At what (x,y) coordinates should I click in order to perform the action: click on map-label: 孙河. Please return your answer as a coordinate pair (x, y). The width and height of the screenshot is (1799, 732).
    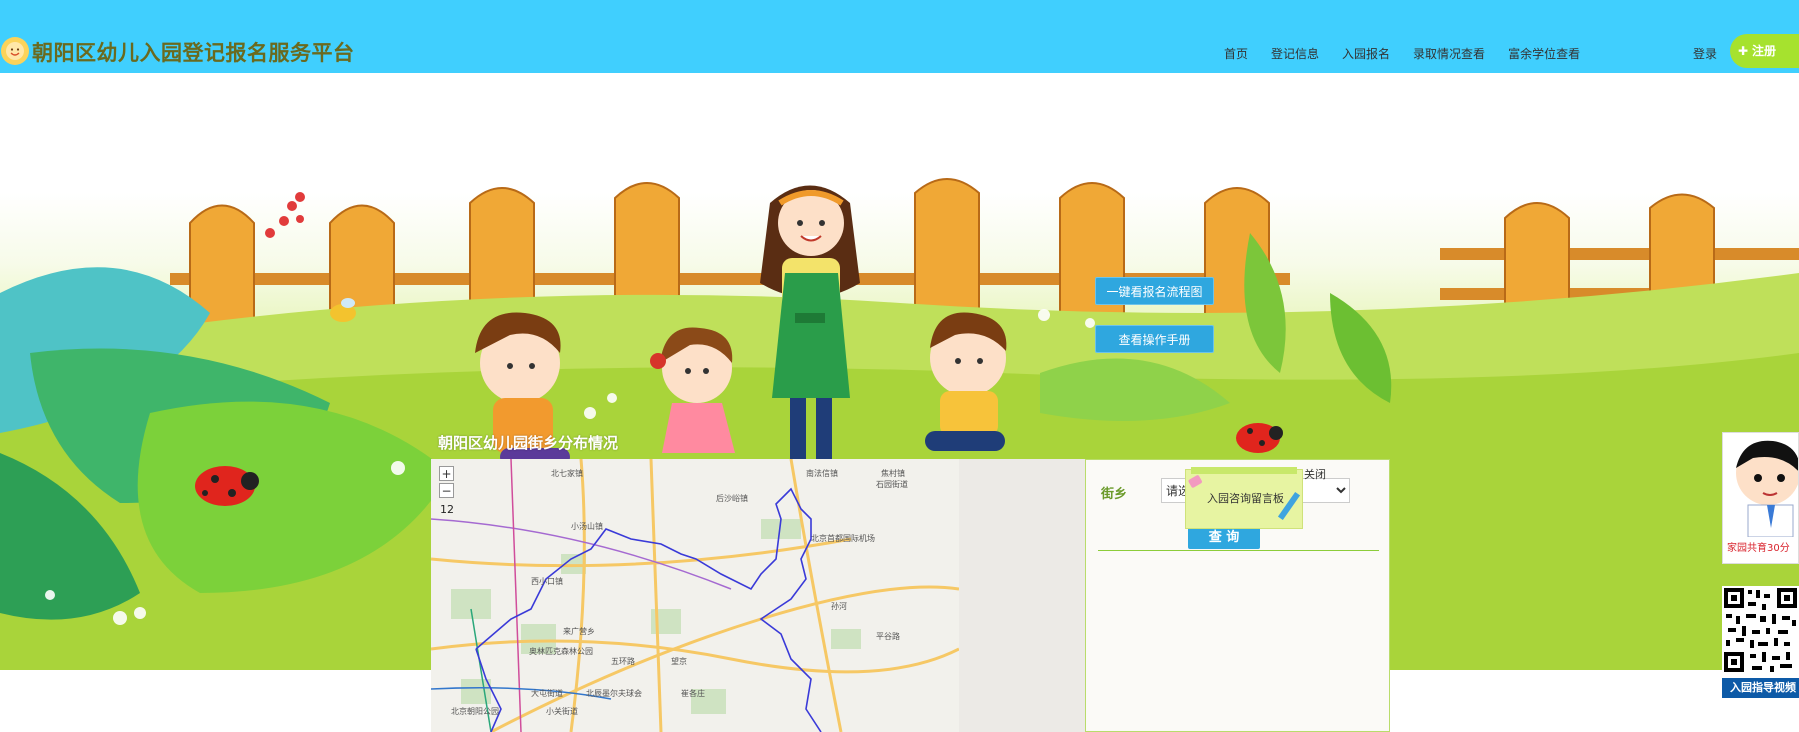
    Looking at the image, I should click on (839, 606).